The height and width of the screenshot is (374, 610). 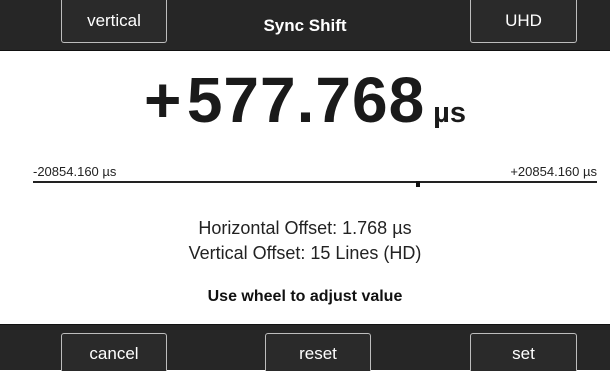 What do you see at coordinates (553, 171) in the screenshot?
I see `scale-max-label: +20854.160 µs` at bounding box center [553, 171].